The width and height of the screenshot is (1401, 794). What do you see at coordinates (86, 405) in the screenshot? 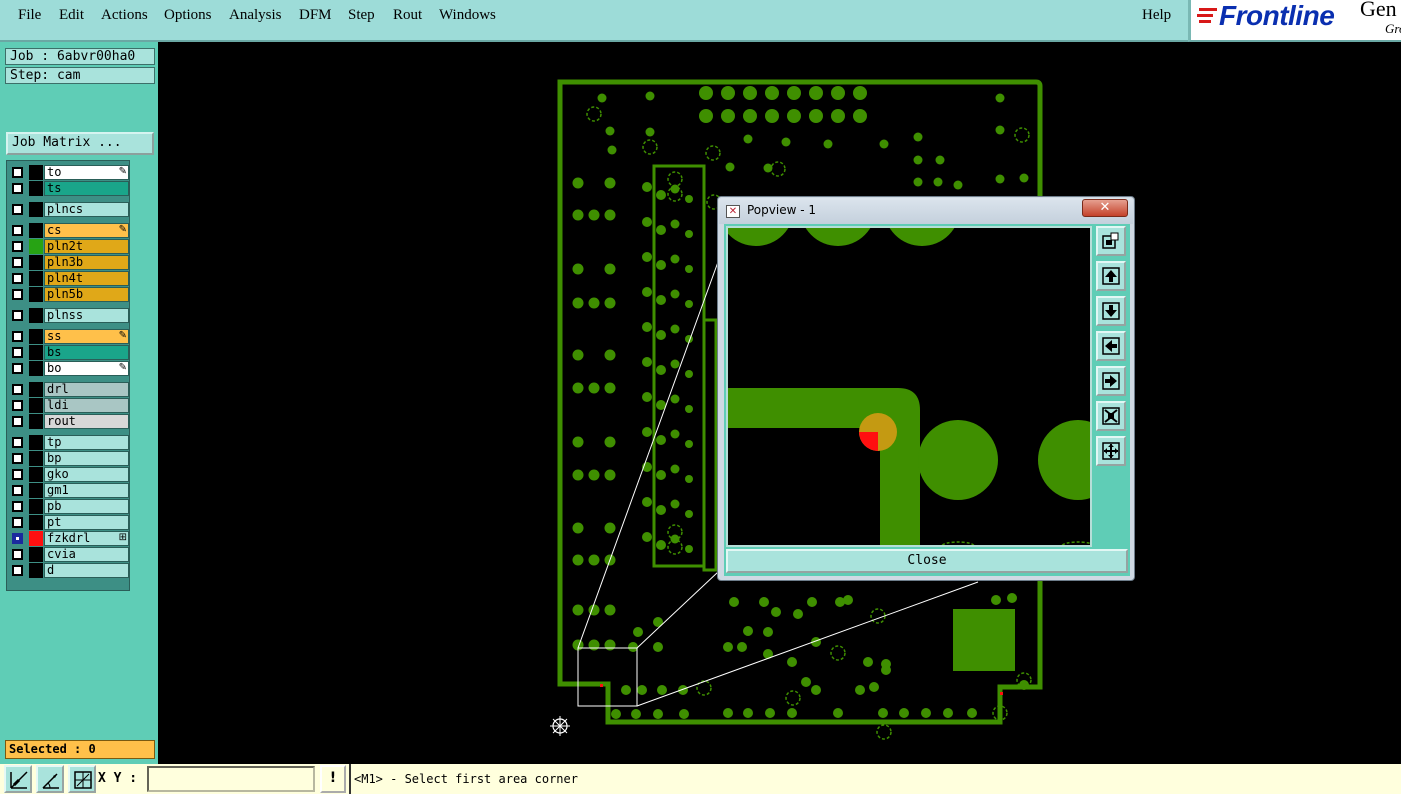
I see `layer-name: ldi` at bounding box center [86, 405].